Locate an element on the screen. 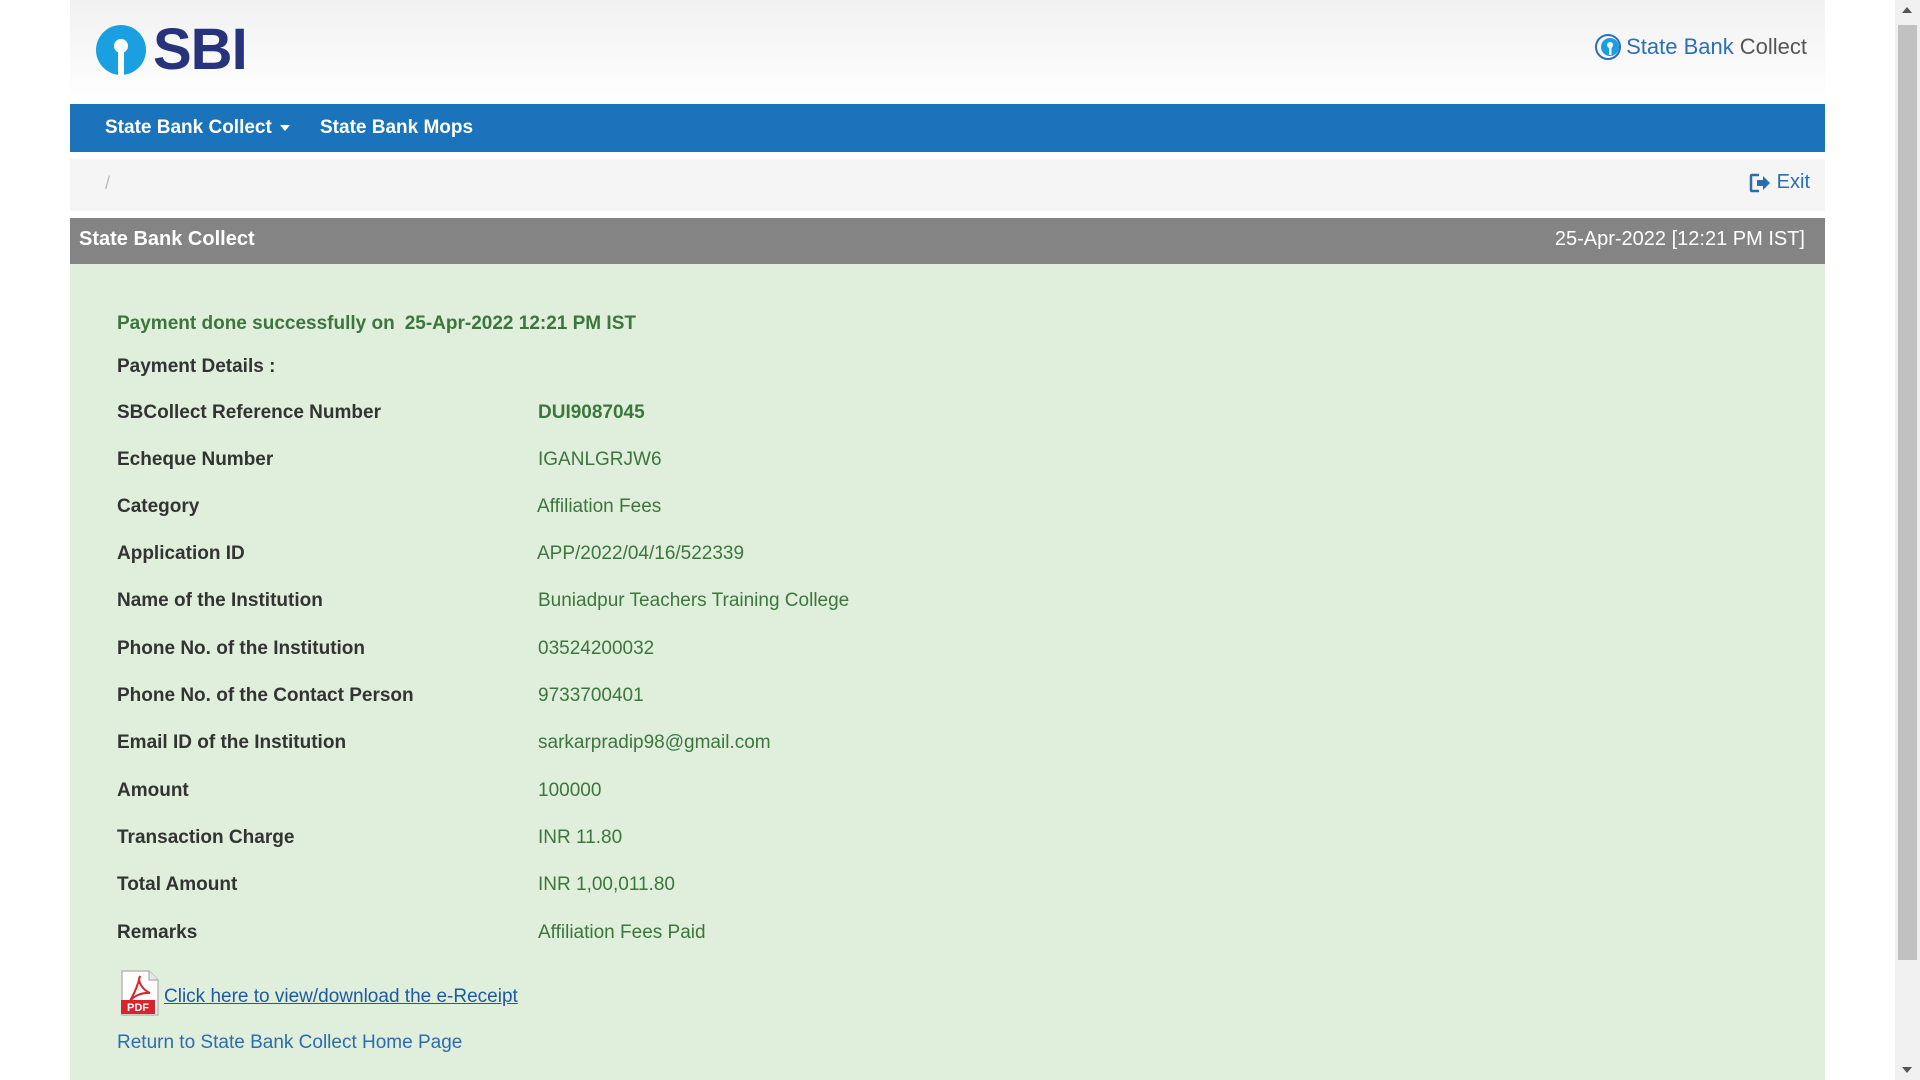 The image size is (1920, 1080). detail-label: Application ID is located at coordinates (181, 553).